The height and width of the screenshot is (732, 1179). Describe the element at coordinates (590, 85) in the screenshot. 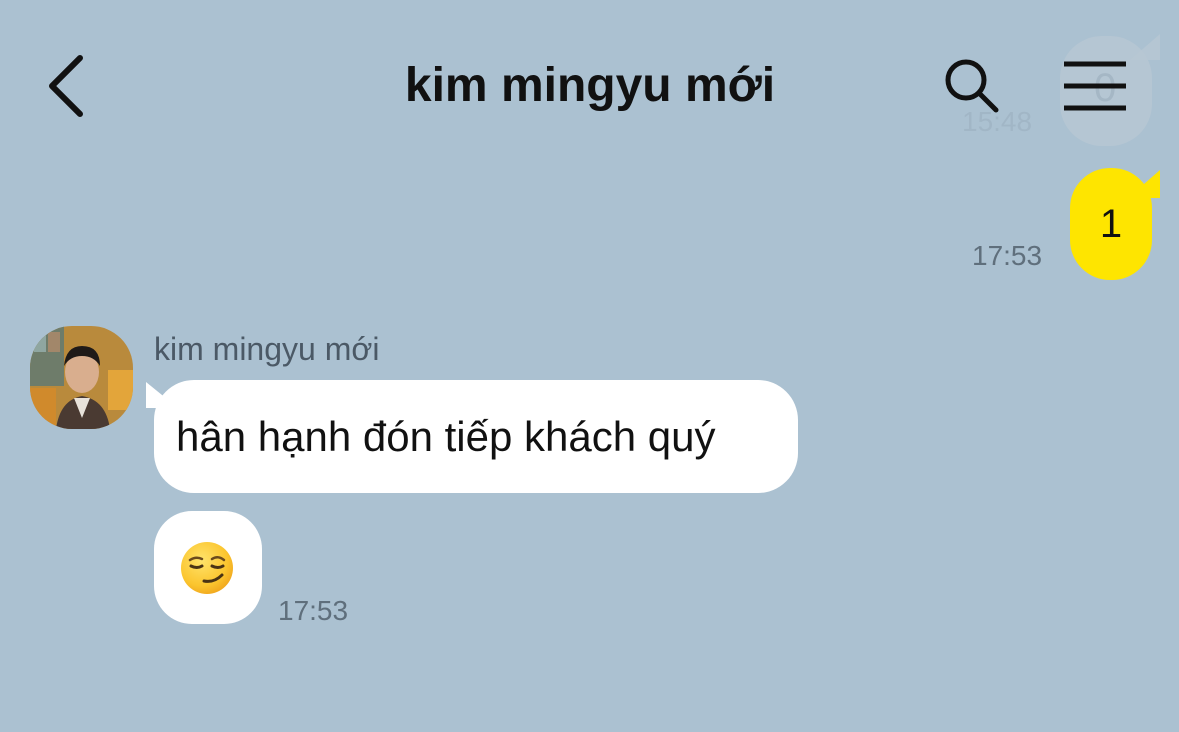

I see `chat-title: kim mingyu mới` at that location.